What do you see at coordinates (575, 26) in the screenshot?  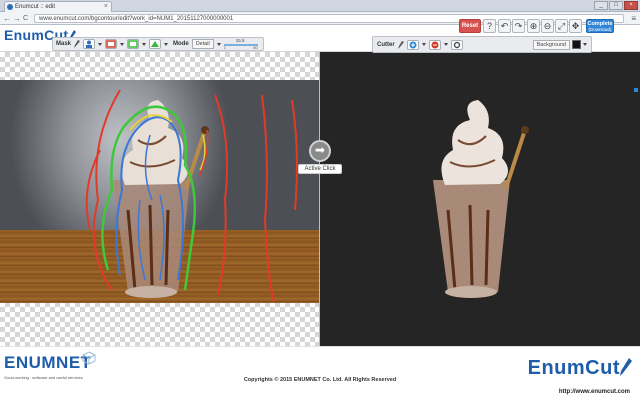 I see `move-button: ✥` at bounding box center [575, 26].